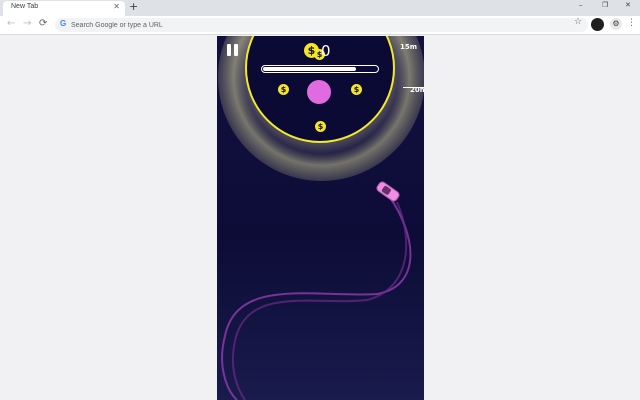 The width and height of the screenshot is (640, 400). I want to click on back-icon: ←, so click(11, 23).